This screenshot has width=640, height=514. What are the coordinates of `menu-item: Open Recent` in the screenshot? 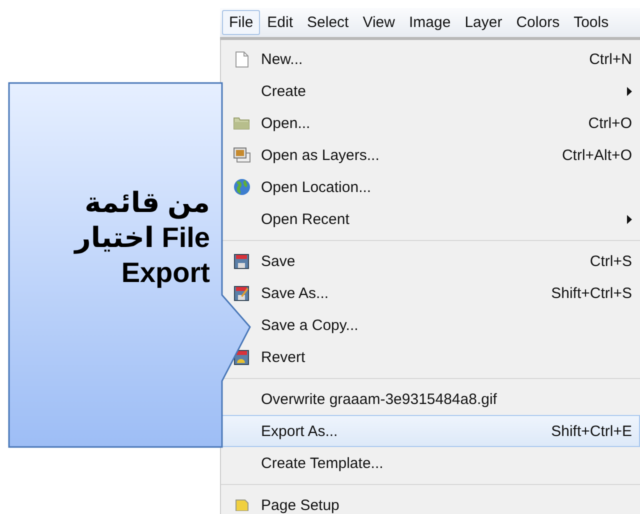 It's located at (430, 219).